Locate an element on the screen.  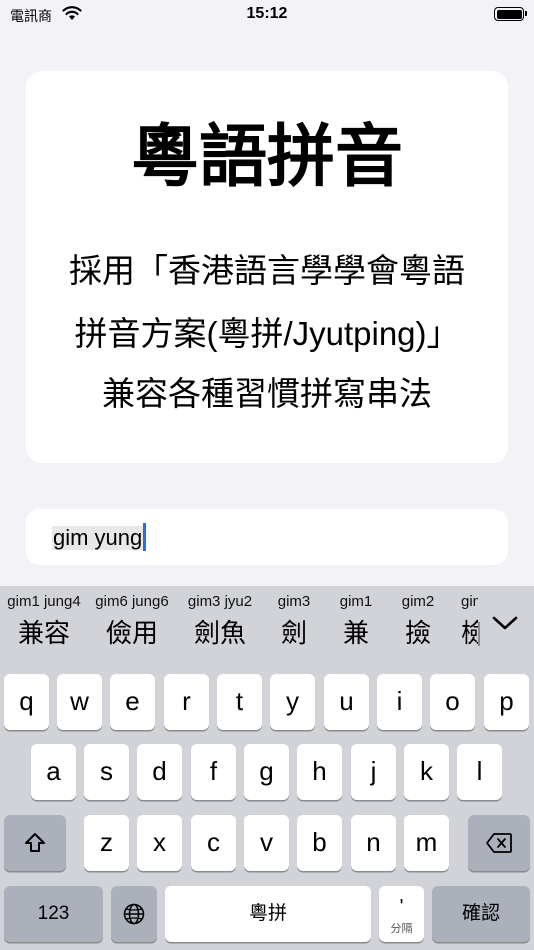
candidate-text: 檢 is located at coordinates (469, 633).